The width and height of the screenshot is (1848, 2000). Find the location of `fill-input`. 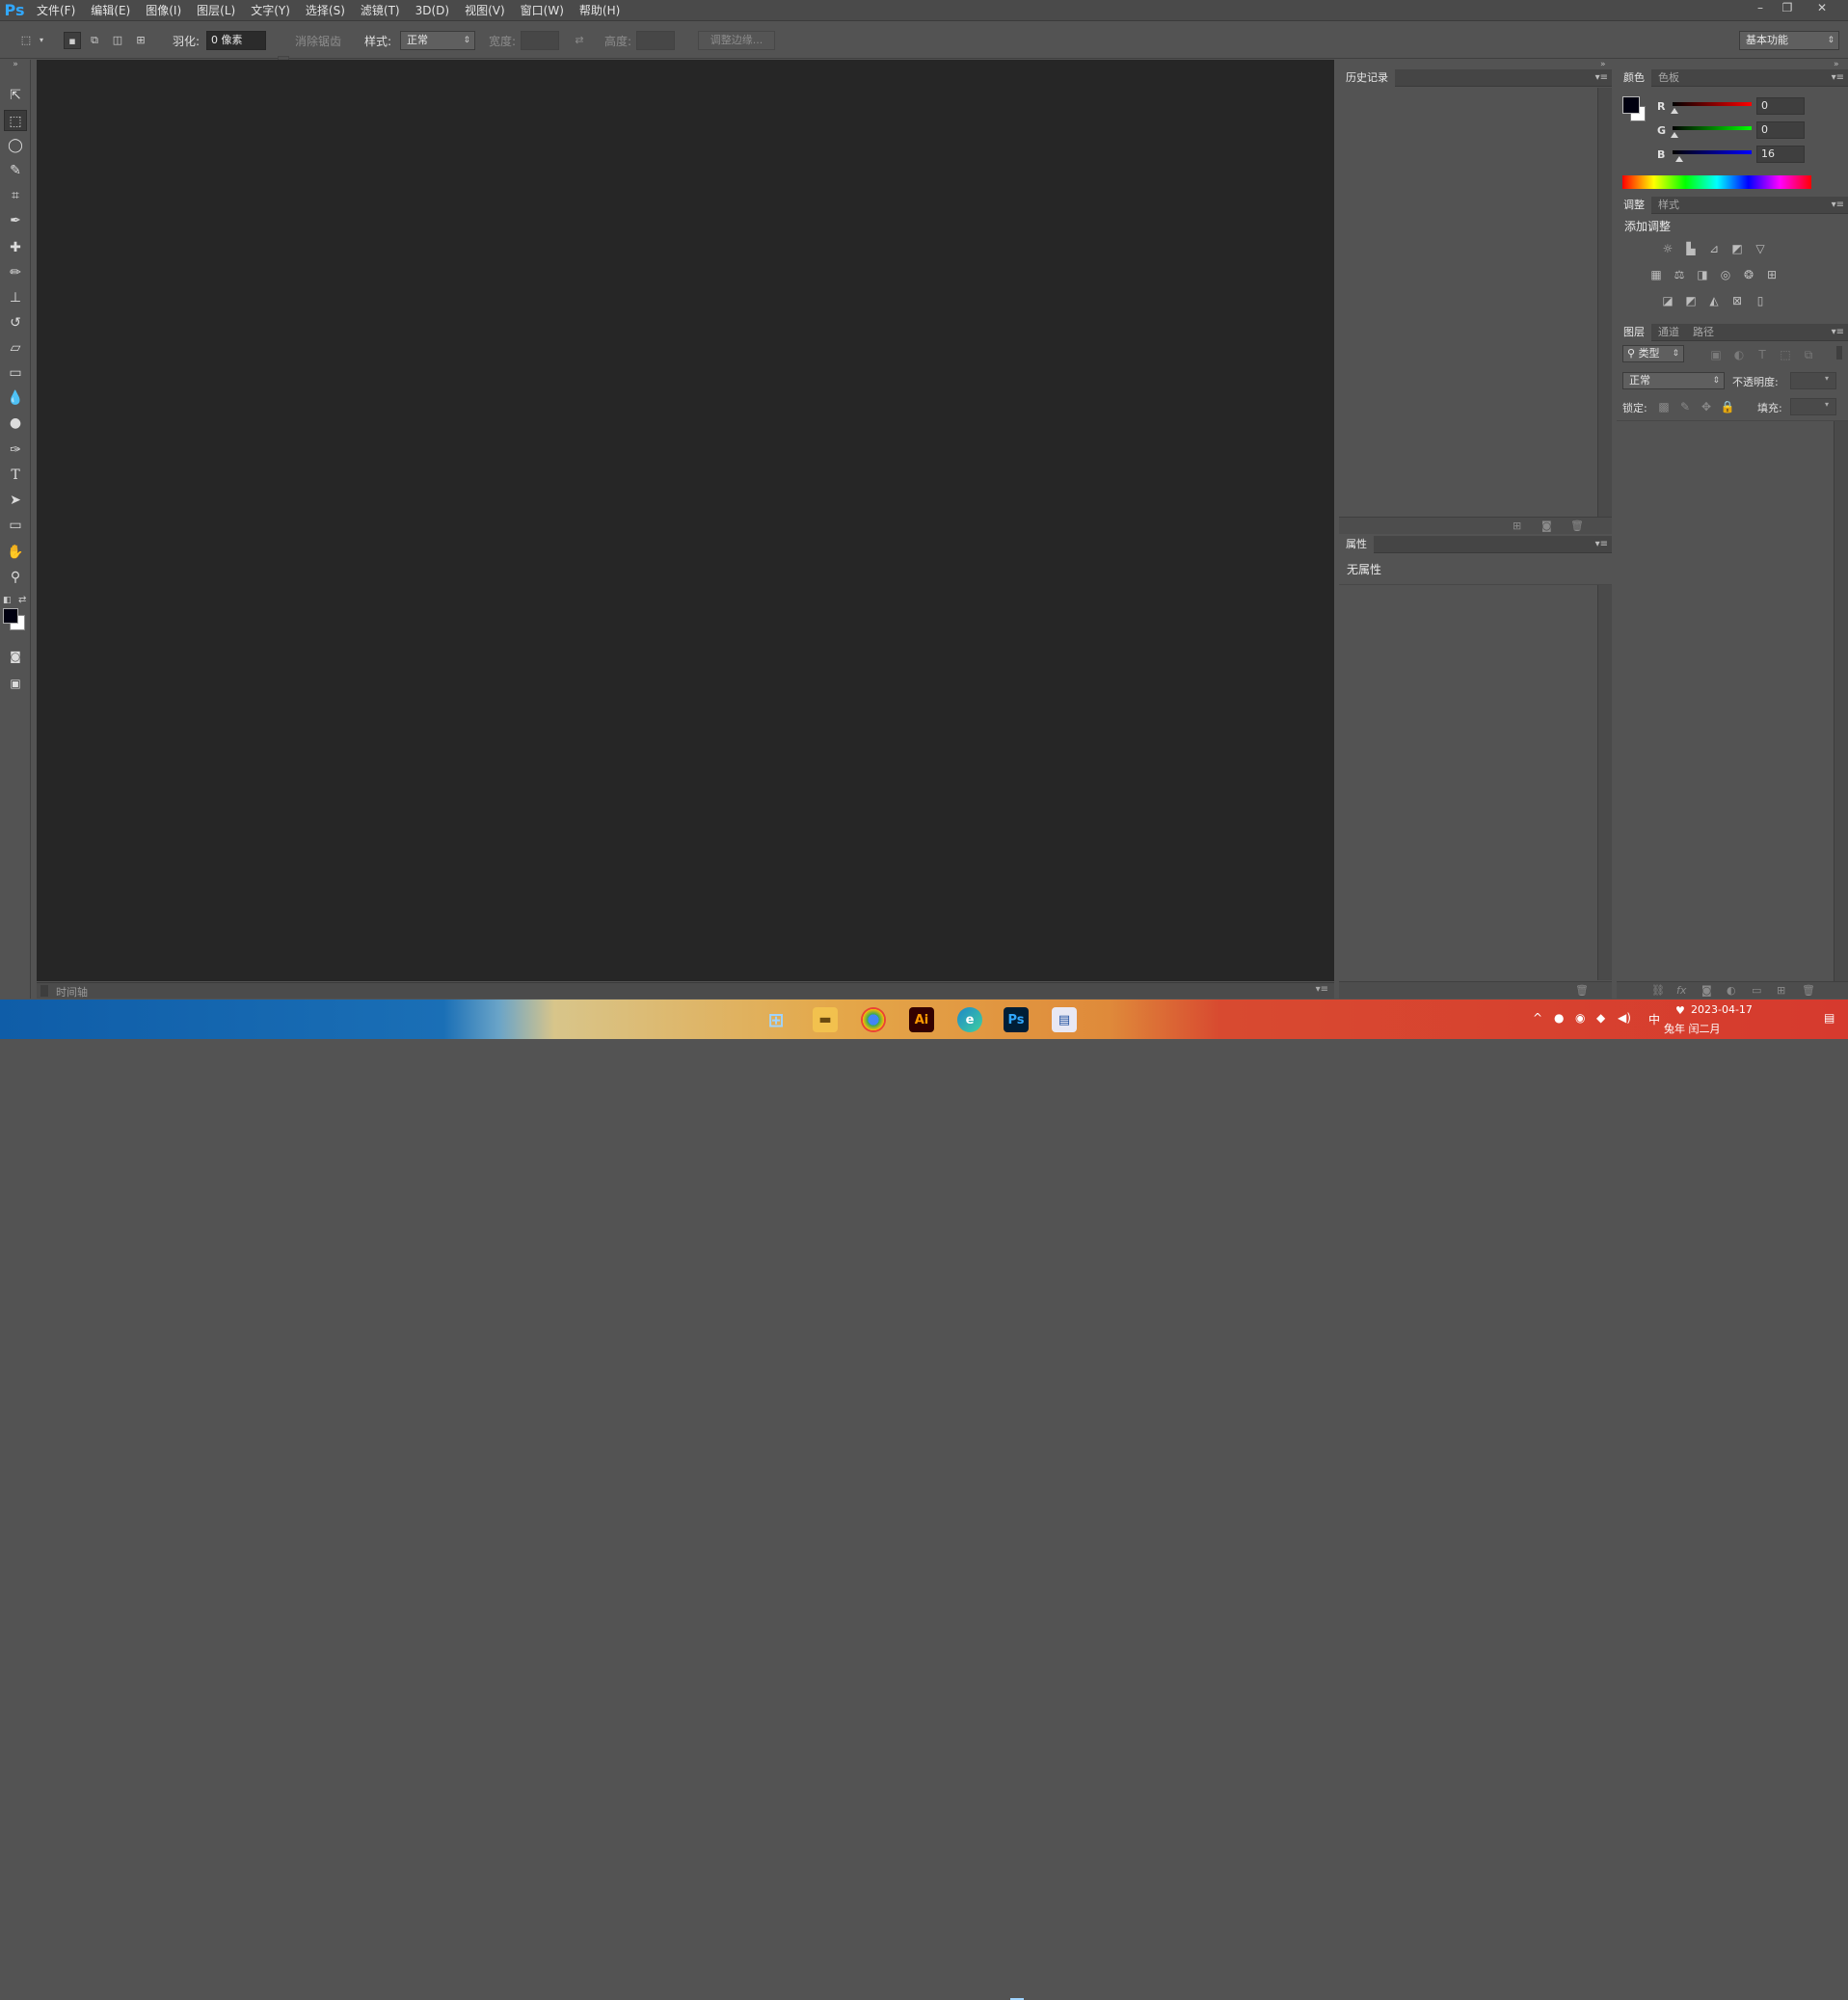

fill-input is located at coordinates (1813, 407).